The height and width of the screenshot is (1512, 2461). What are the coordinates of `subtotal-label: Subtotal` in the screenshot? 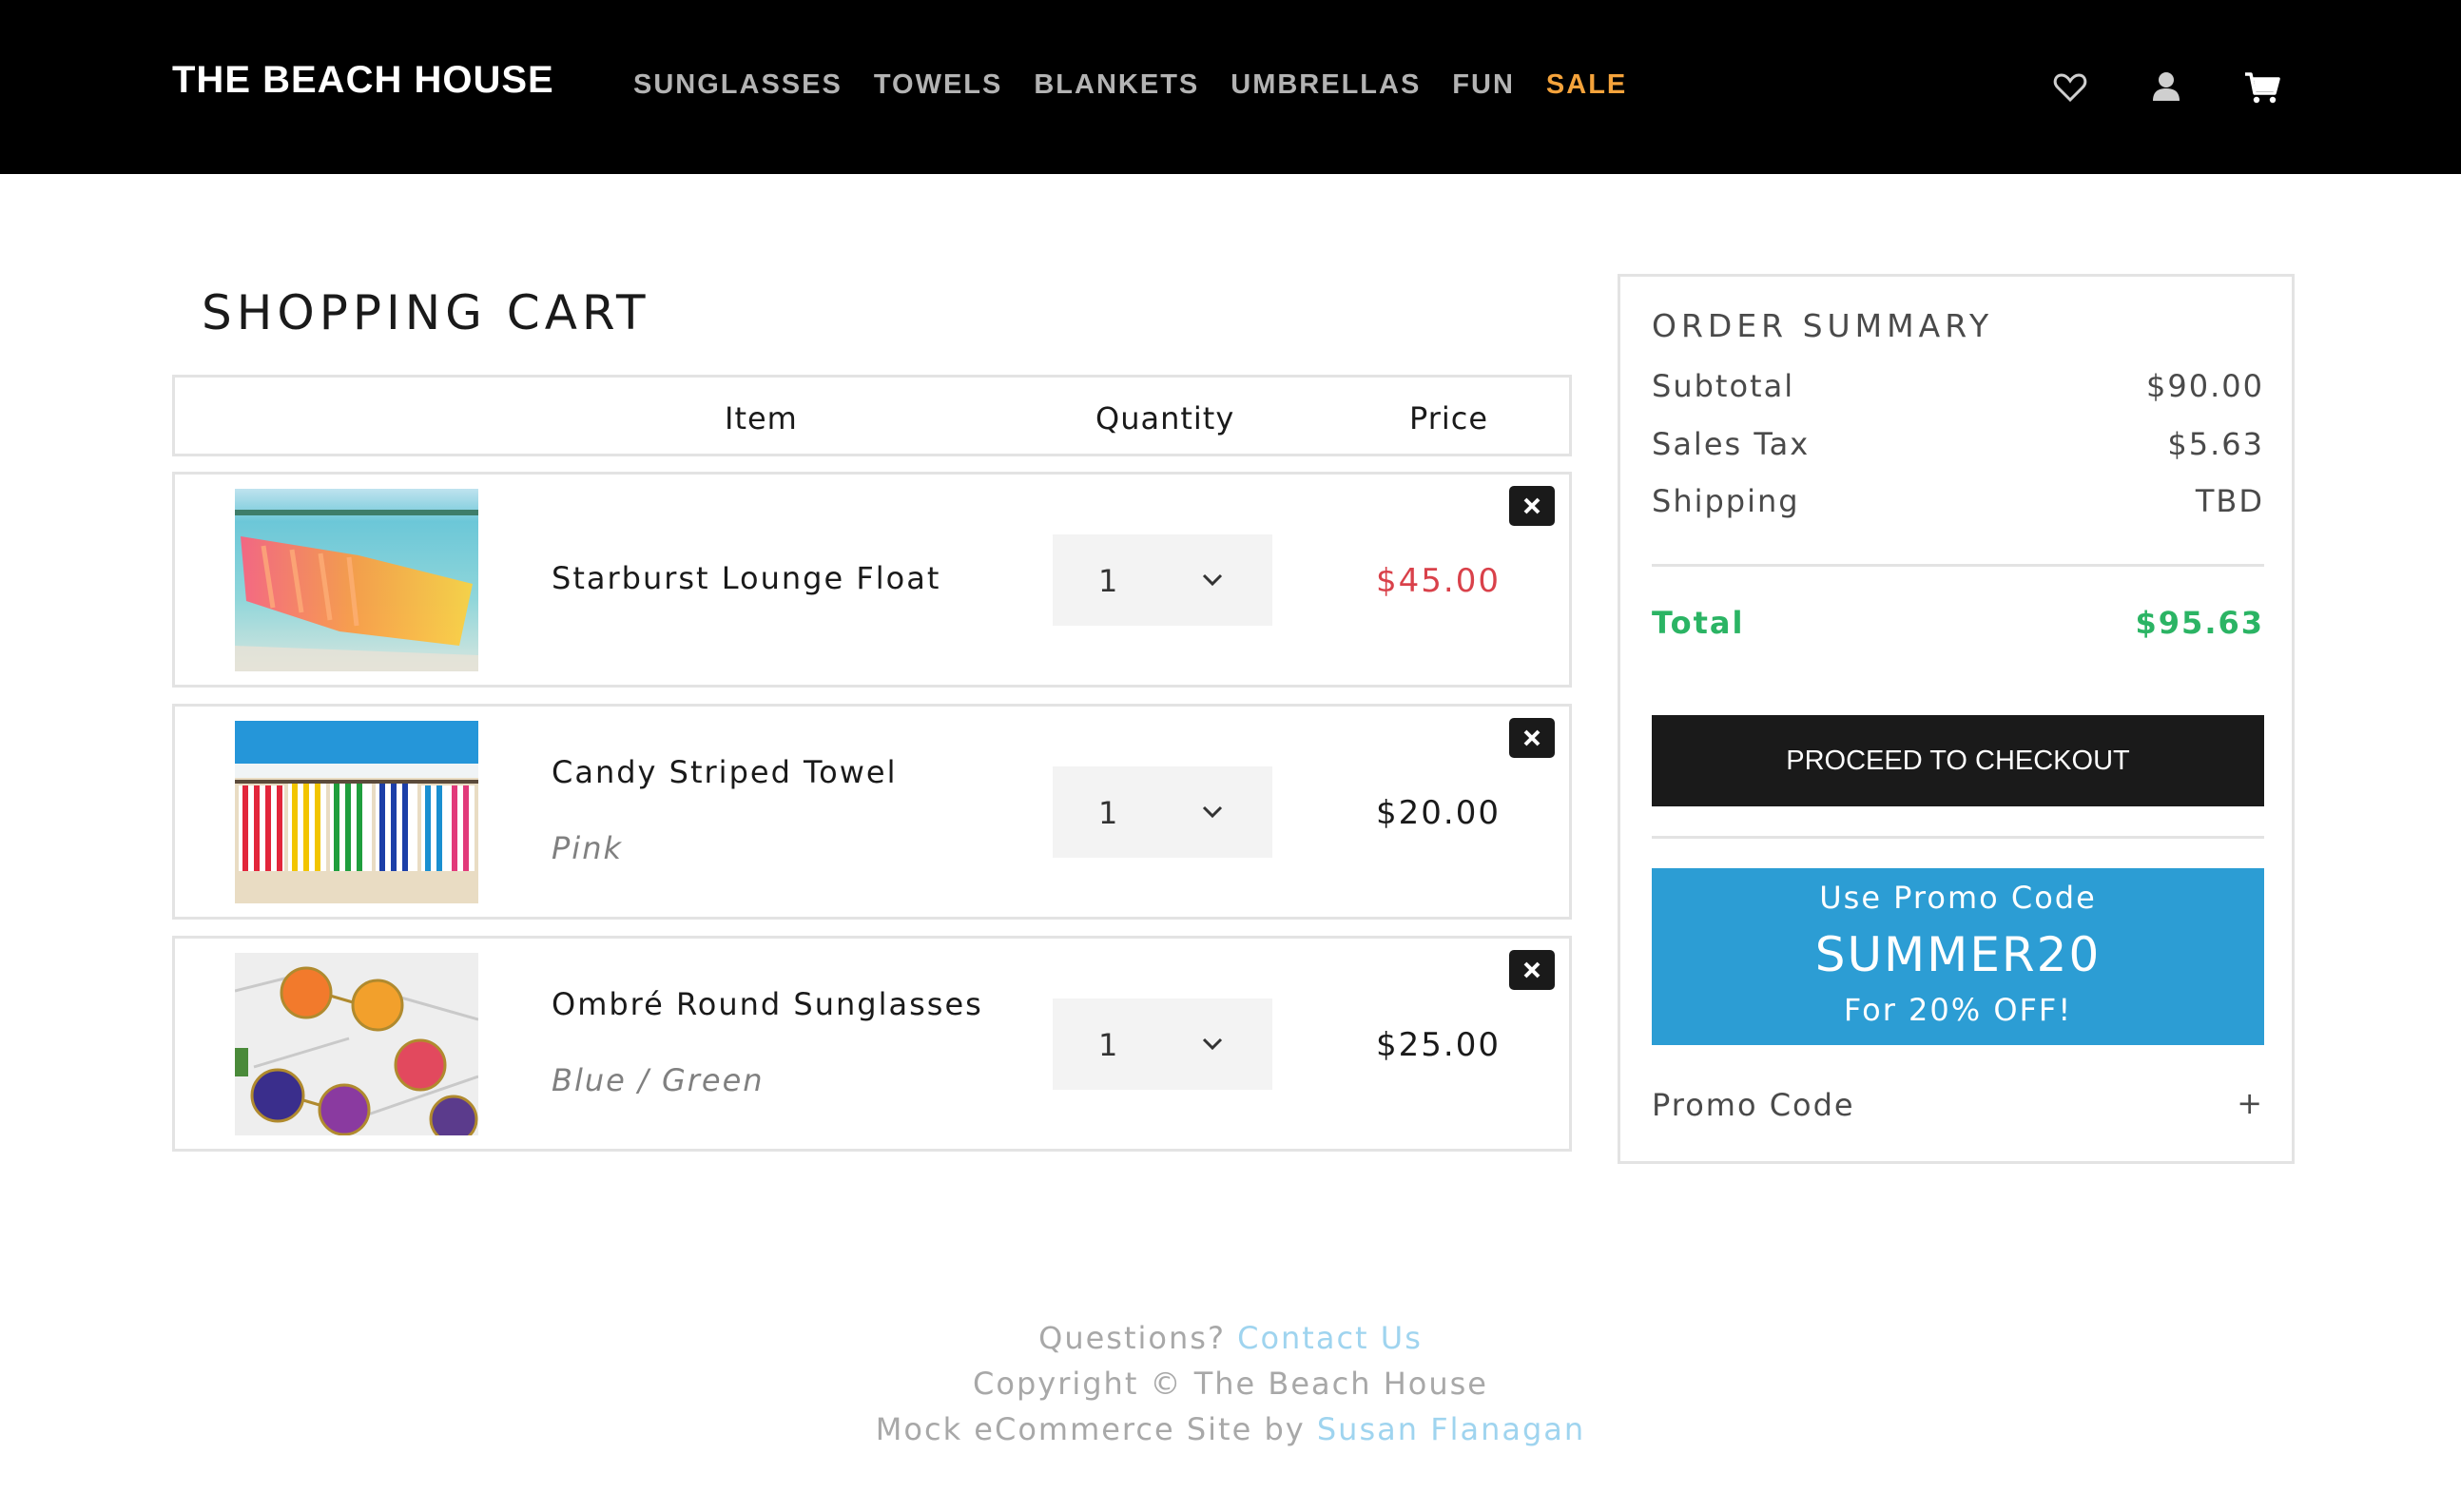 It's located at (1723, 386).